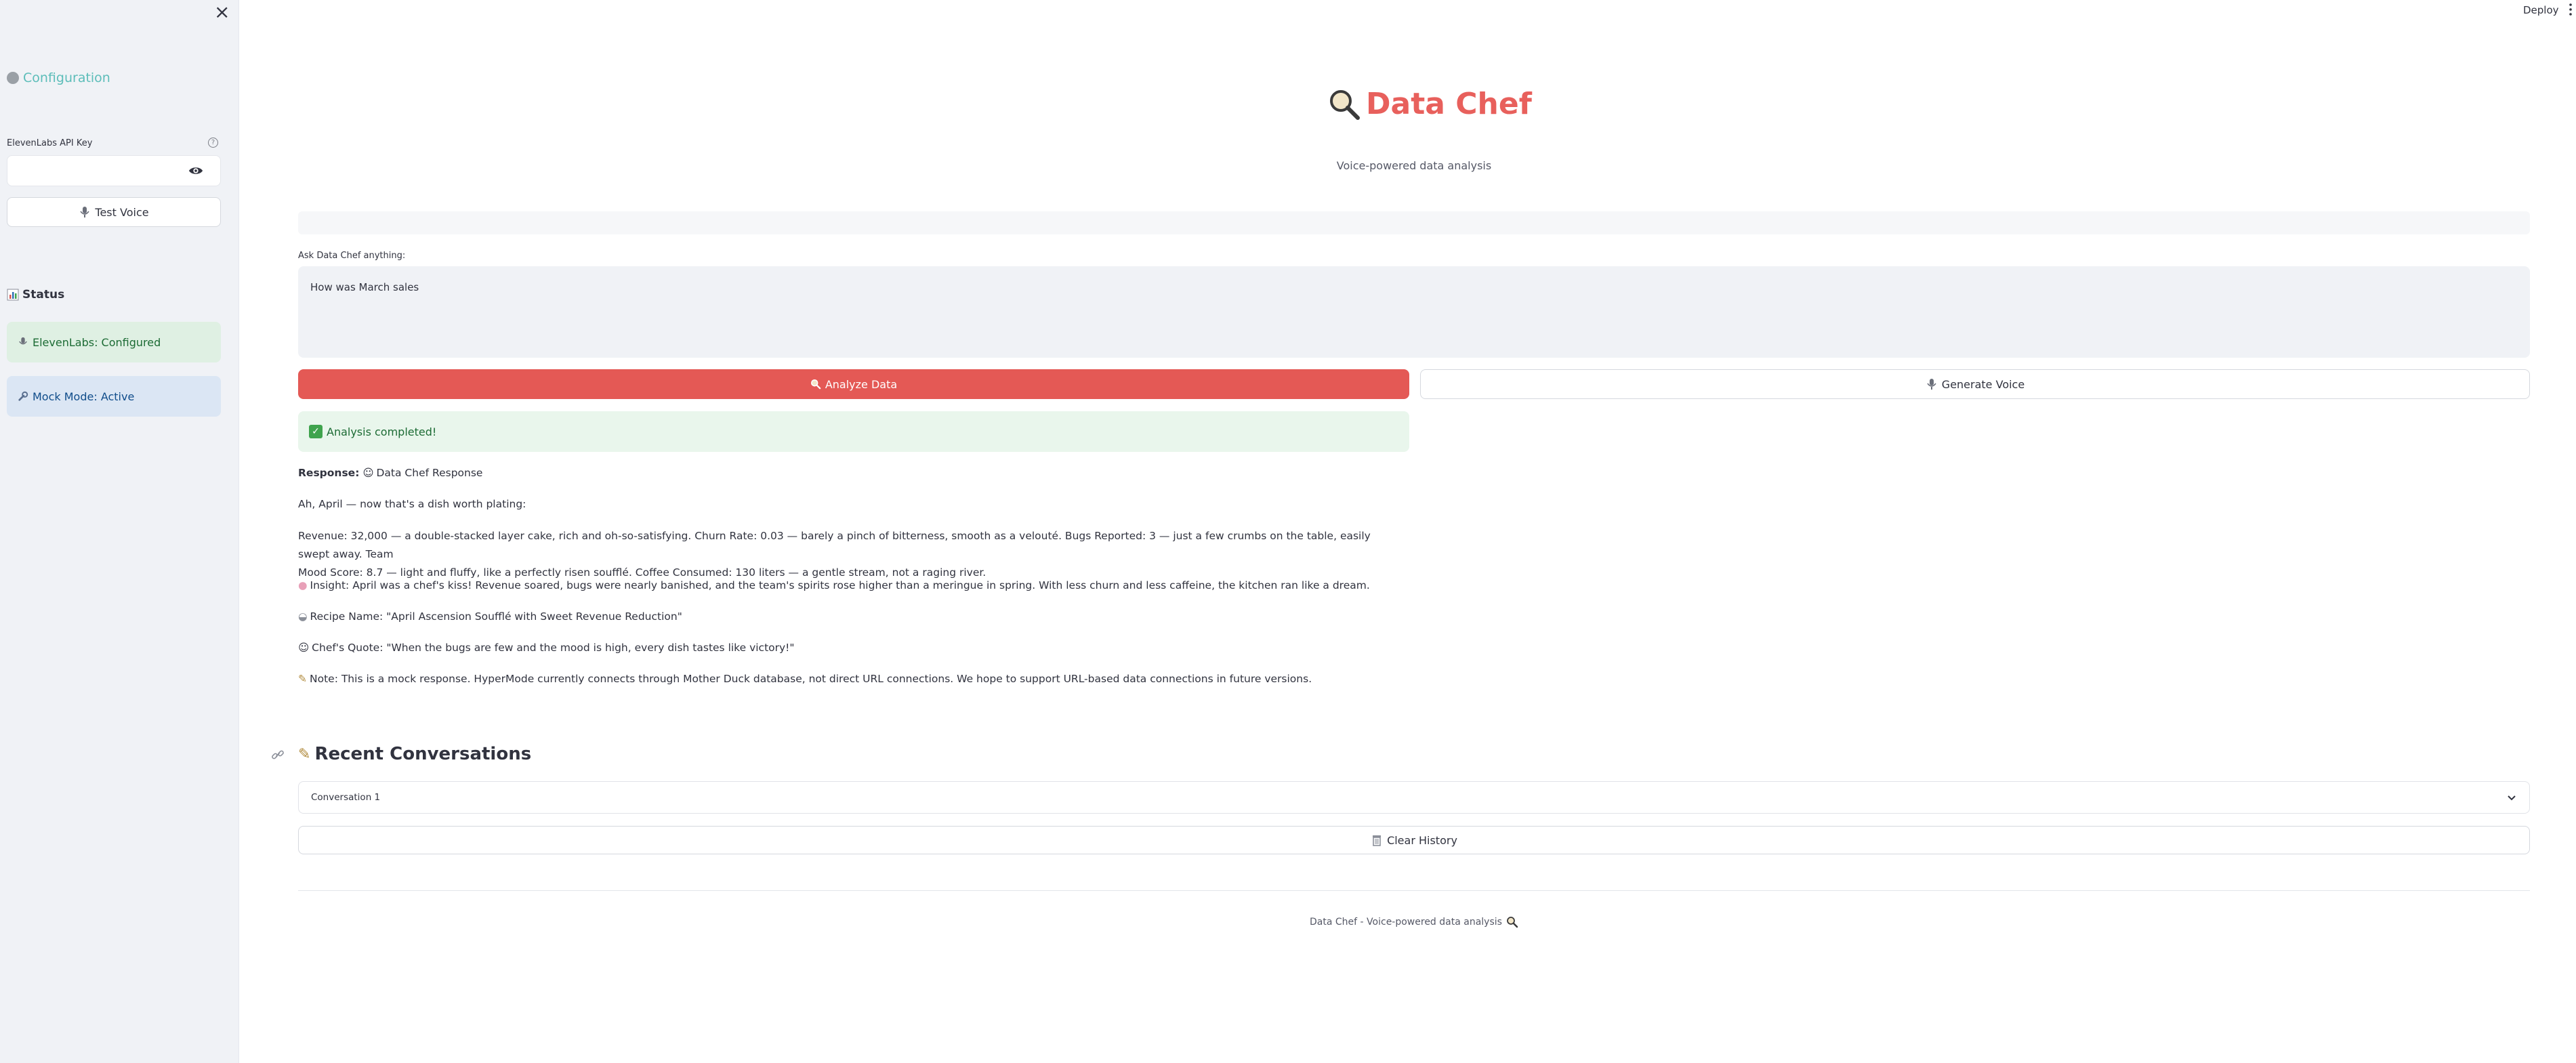 Image resolution: width=2576 pixels, height=1063 pixels. I want to click on gear-icon, so click(13, 78).